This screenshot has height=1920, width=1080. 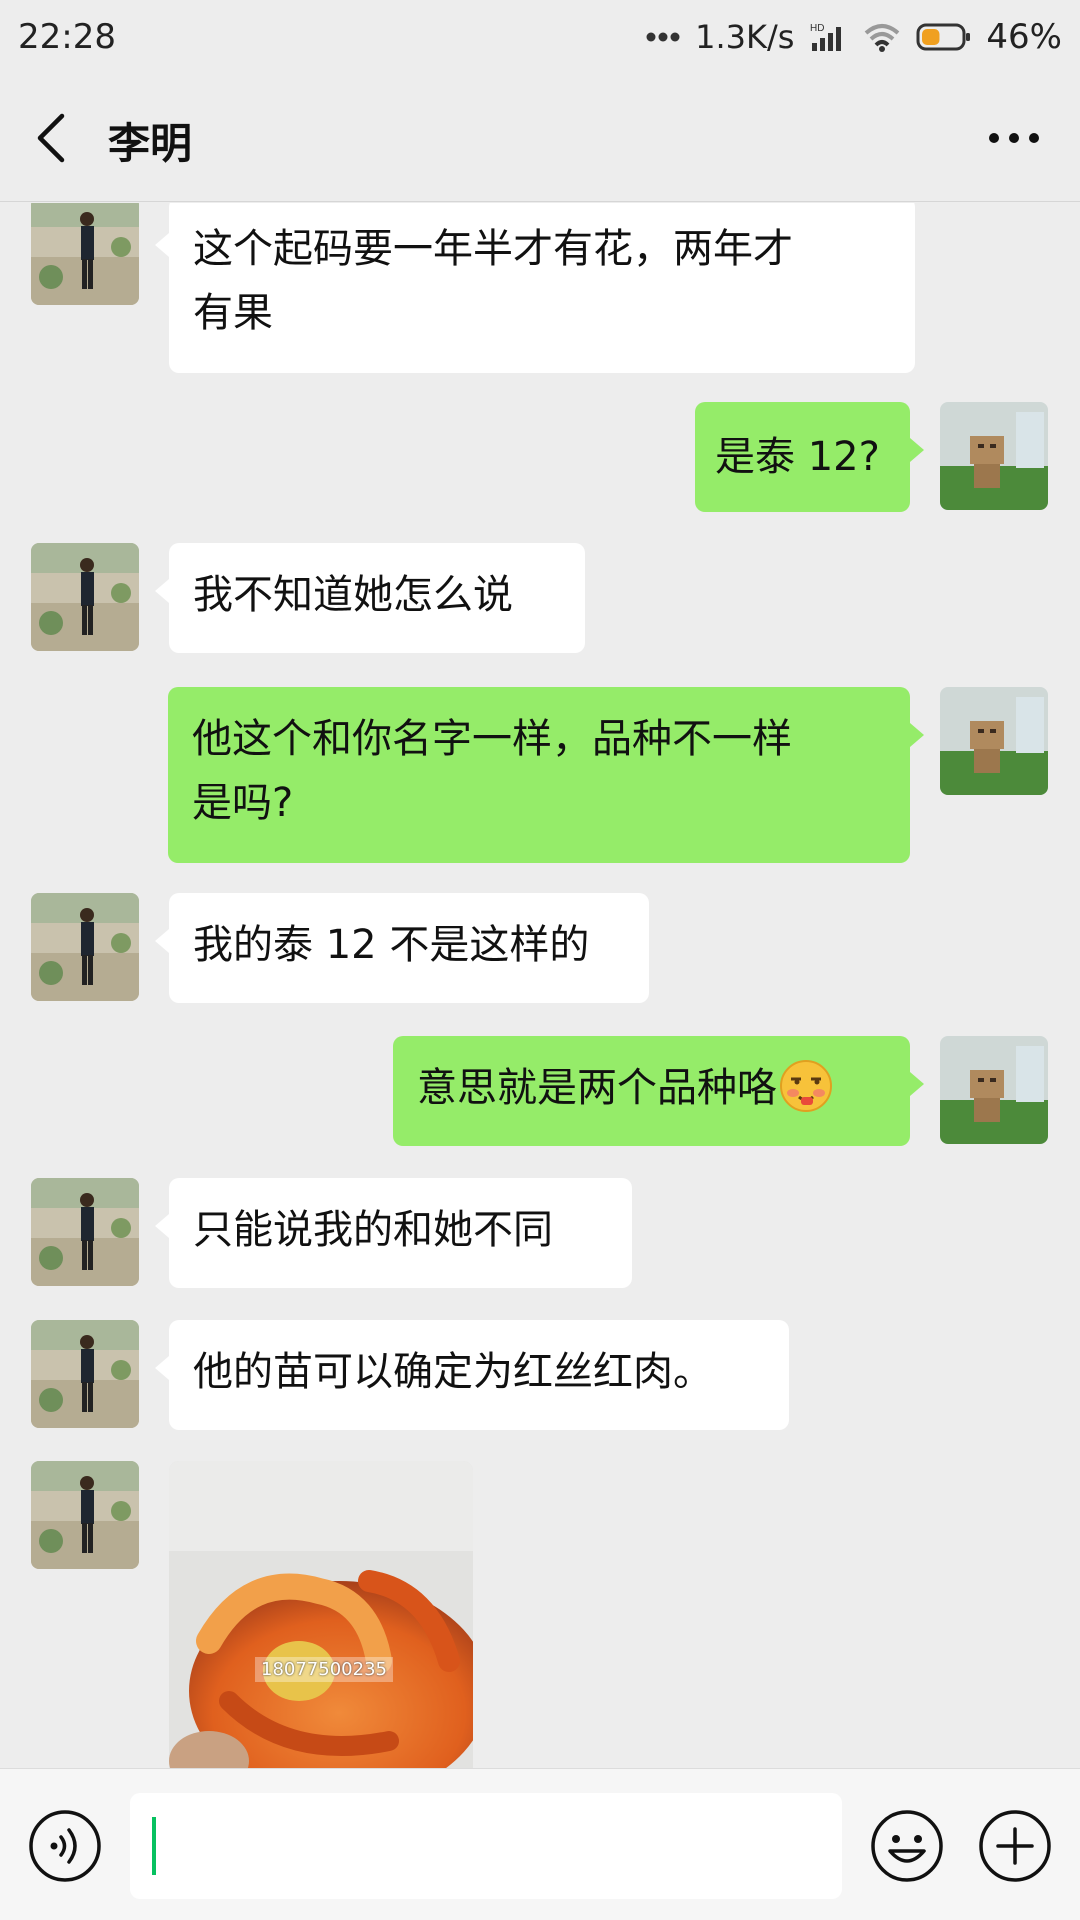 What do you see at coordinates (154, 1846) in the screenshot?
I see `text-cursor` at bounding box center [154, 1846].